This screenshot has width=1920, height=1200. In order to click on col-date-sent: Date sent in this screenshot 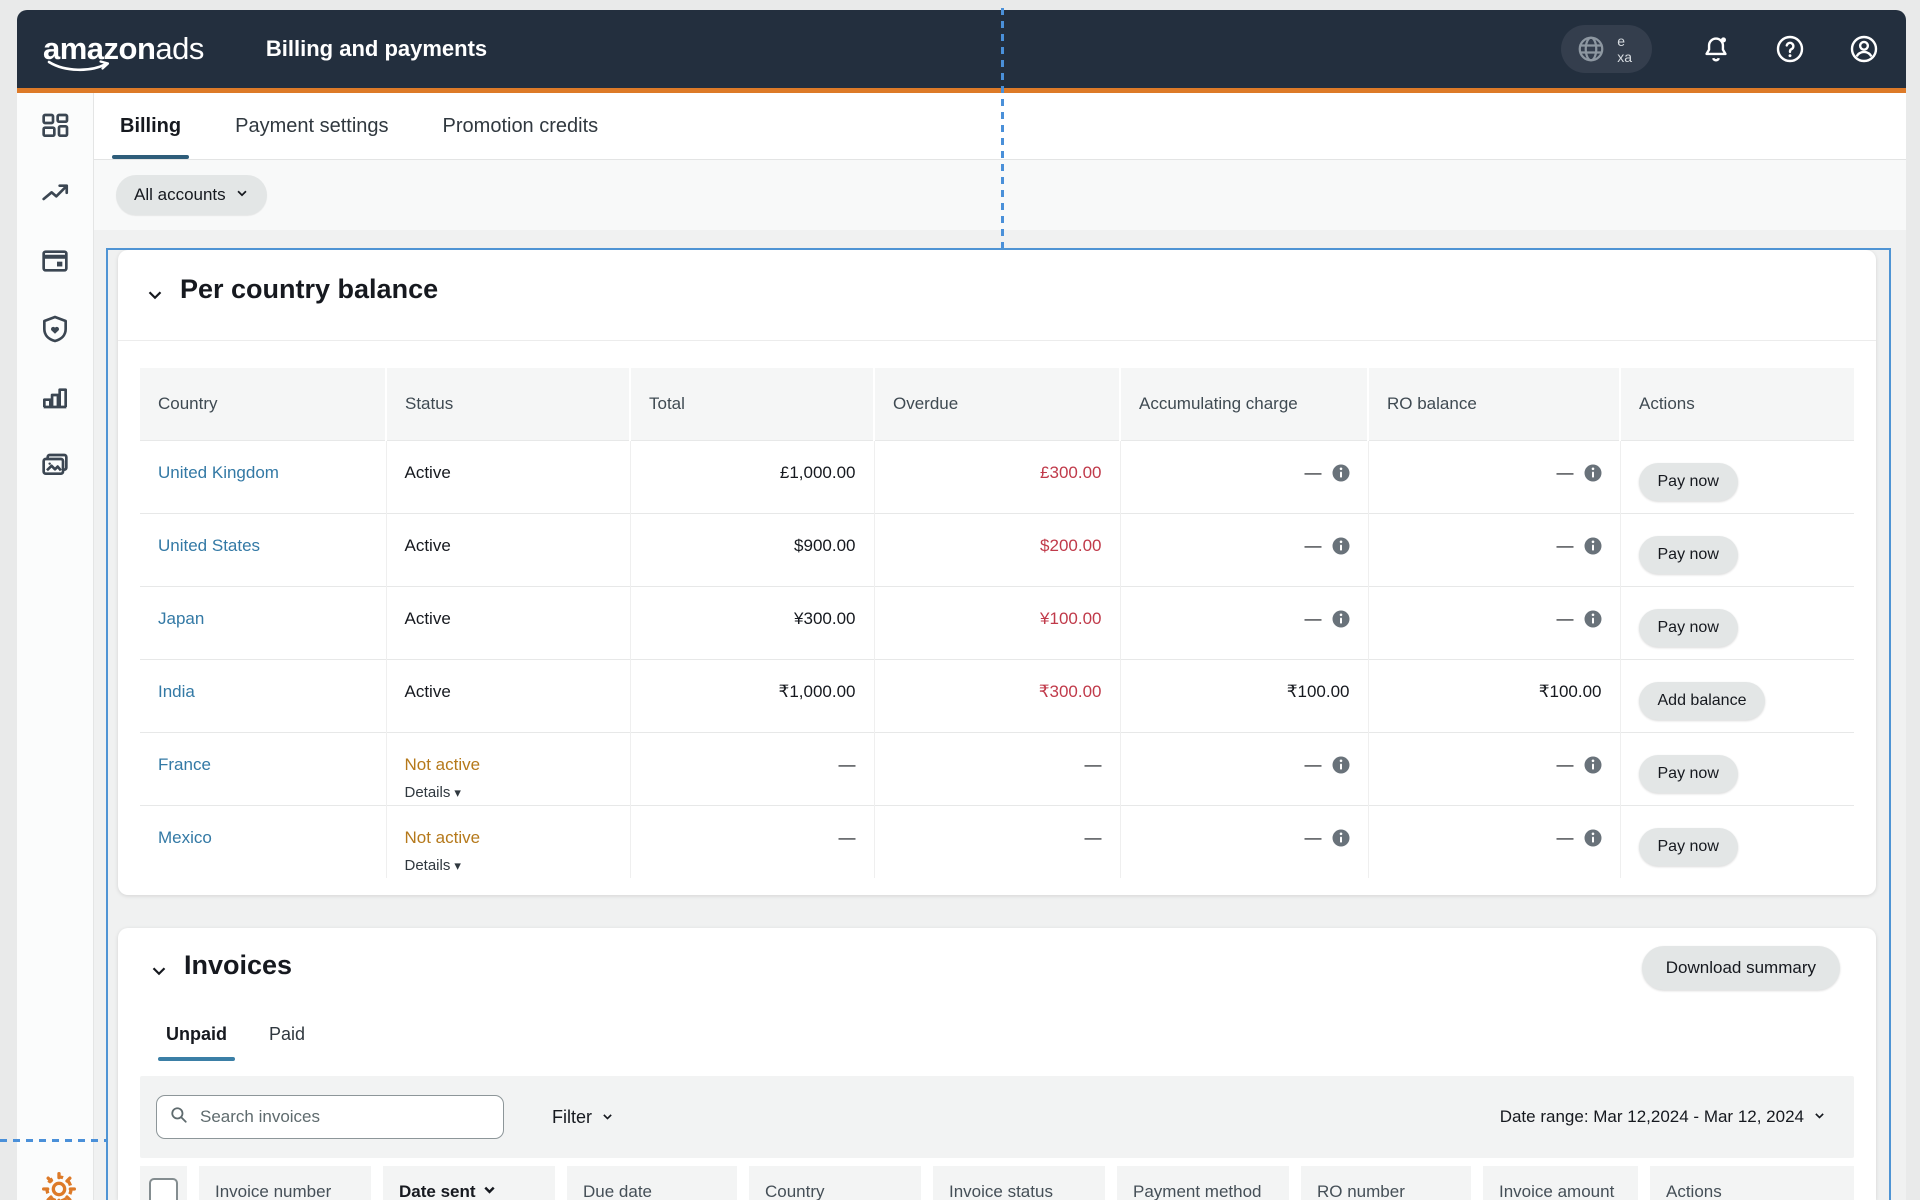, I will do `click(469, 1183)`.